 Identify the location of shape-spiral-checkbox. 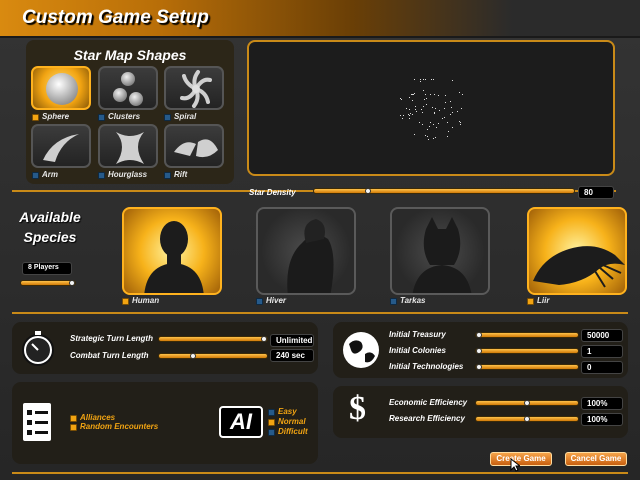
(167, 117).